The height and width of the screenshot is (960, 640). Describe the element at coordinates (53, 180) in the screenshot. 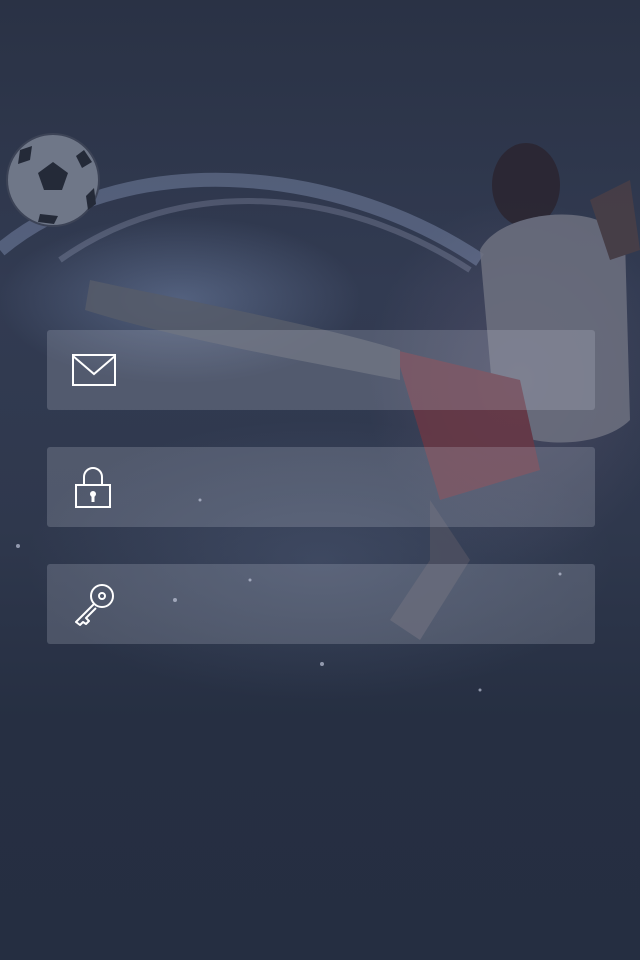

I see `soccer-ball` at that location.